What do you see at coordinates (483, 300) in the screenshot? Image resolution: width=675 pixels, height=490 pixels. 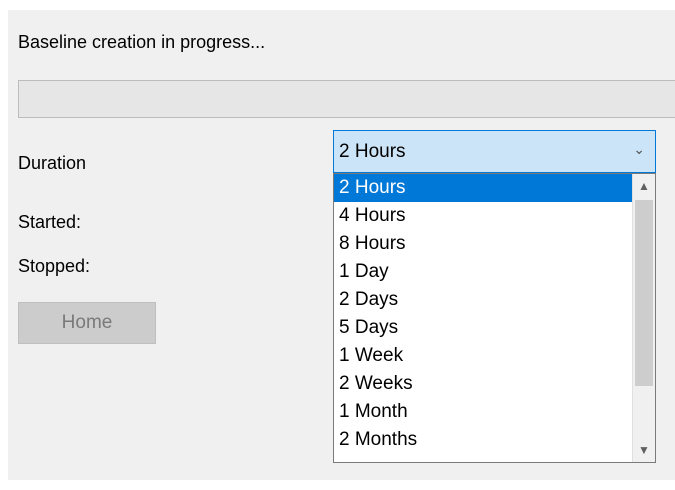 I see `duration-option: 2 Days` at bounding box center [483, 300].